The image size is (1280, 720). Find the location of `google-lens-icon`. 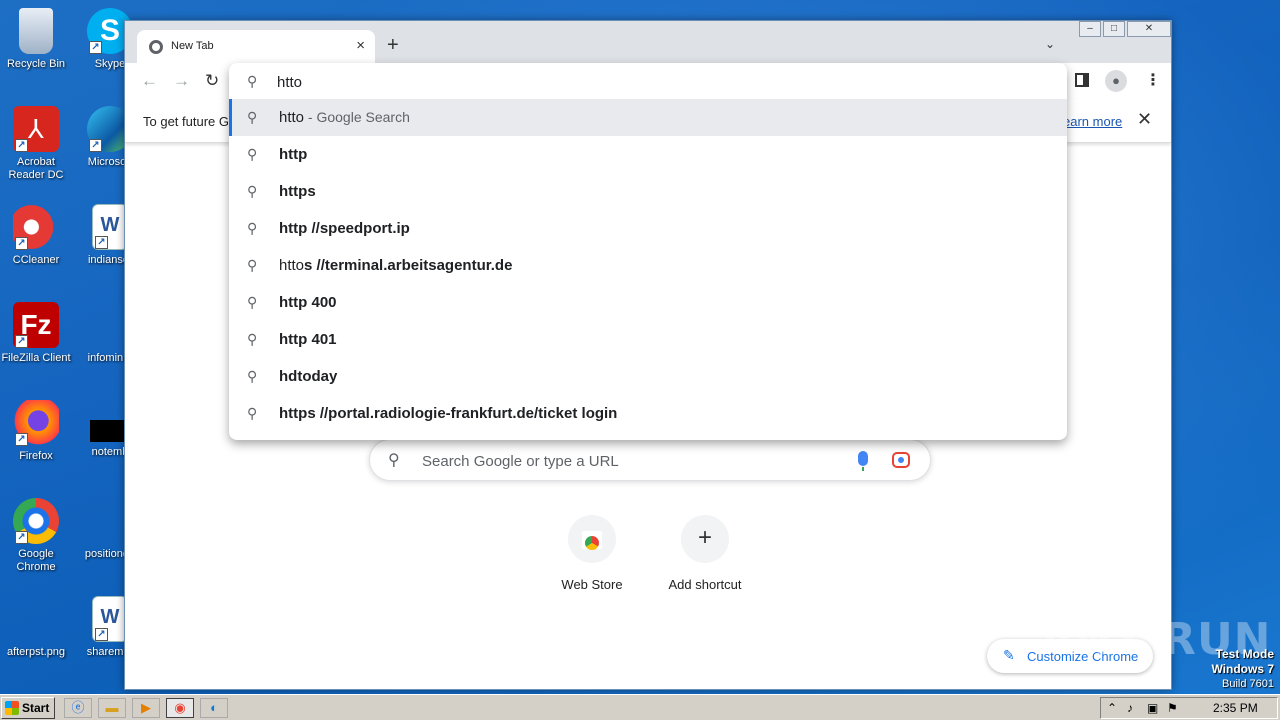

google-lens-icon is located at coordinates (901, 460).